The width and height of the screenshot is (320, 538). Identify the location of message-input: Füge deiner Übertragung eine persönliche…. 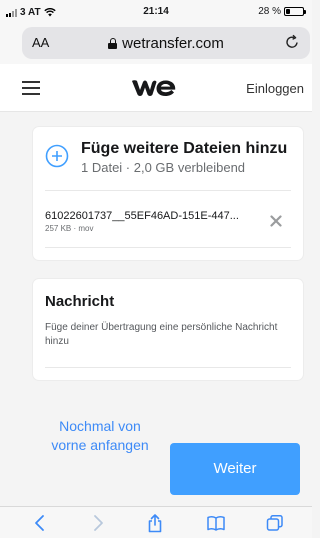
(170, 335).